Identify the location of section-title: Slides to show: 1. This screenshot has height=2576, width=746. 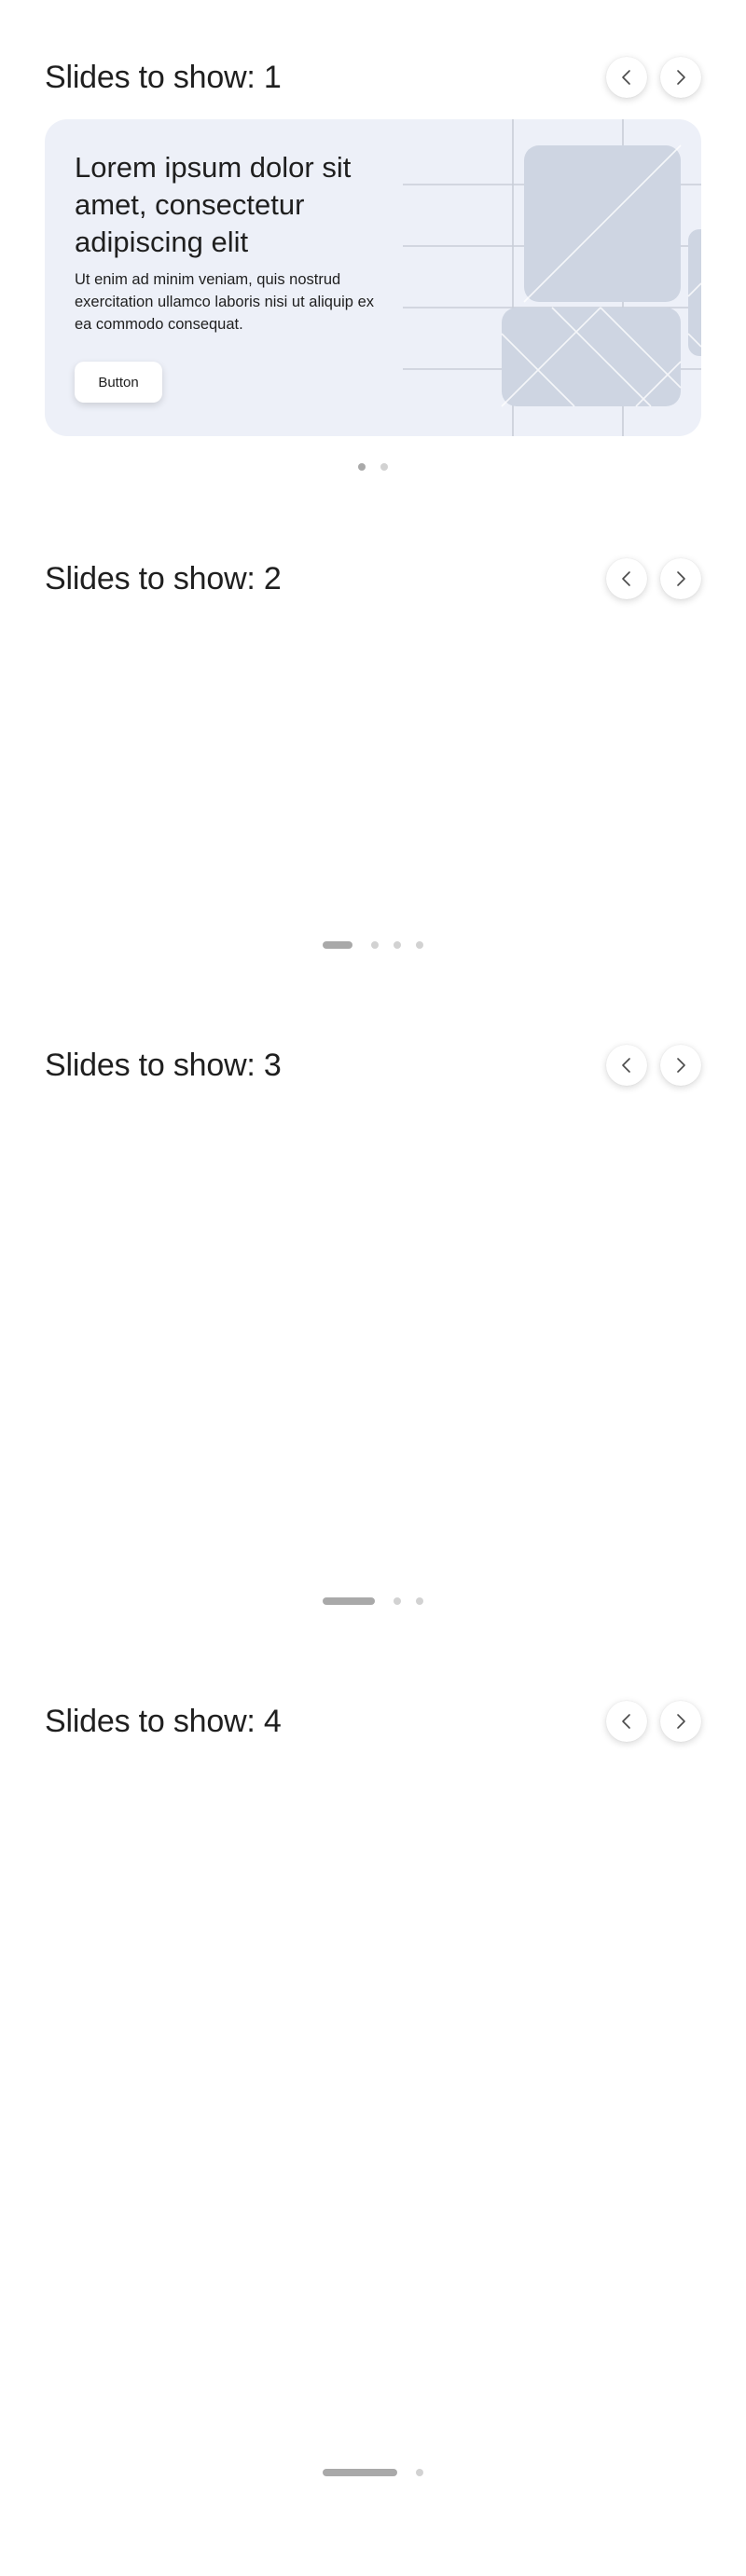
(163, 77).